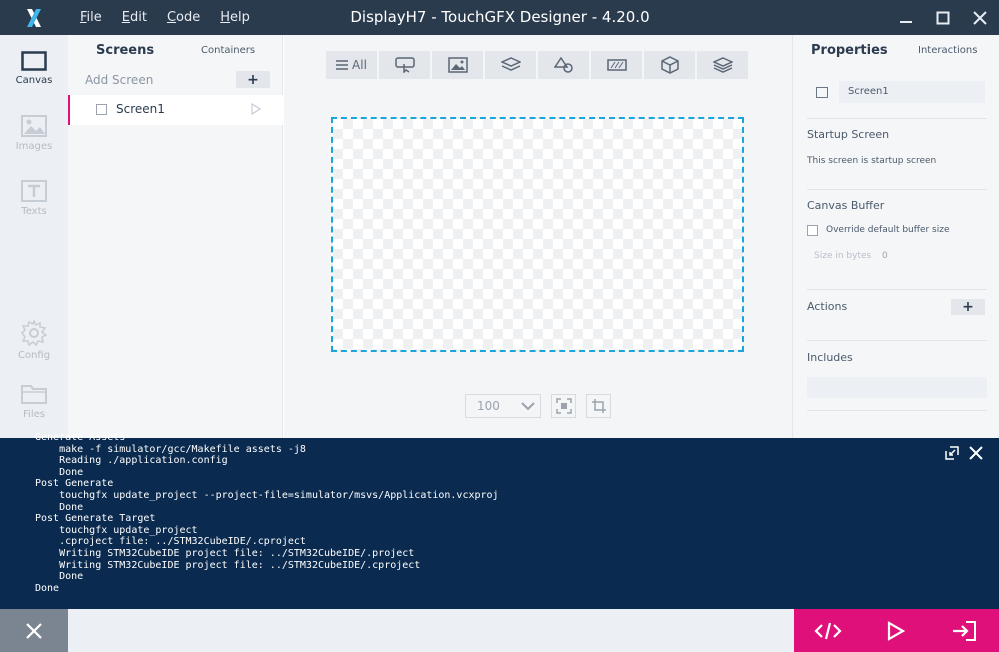  What do you see at coordinates (499, 630) in the screenshot?
I see `bottom-bar` at bounding box center [499, 630].